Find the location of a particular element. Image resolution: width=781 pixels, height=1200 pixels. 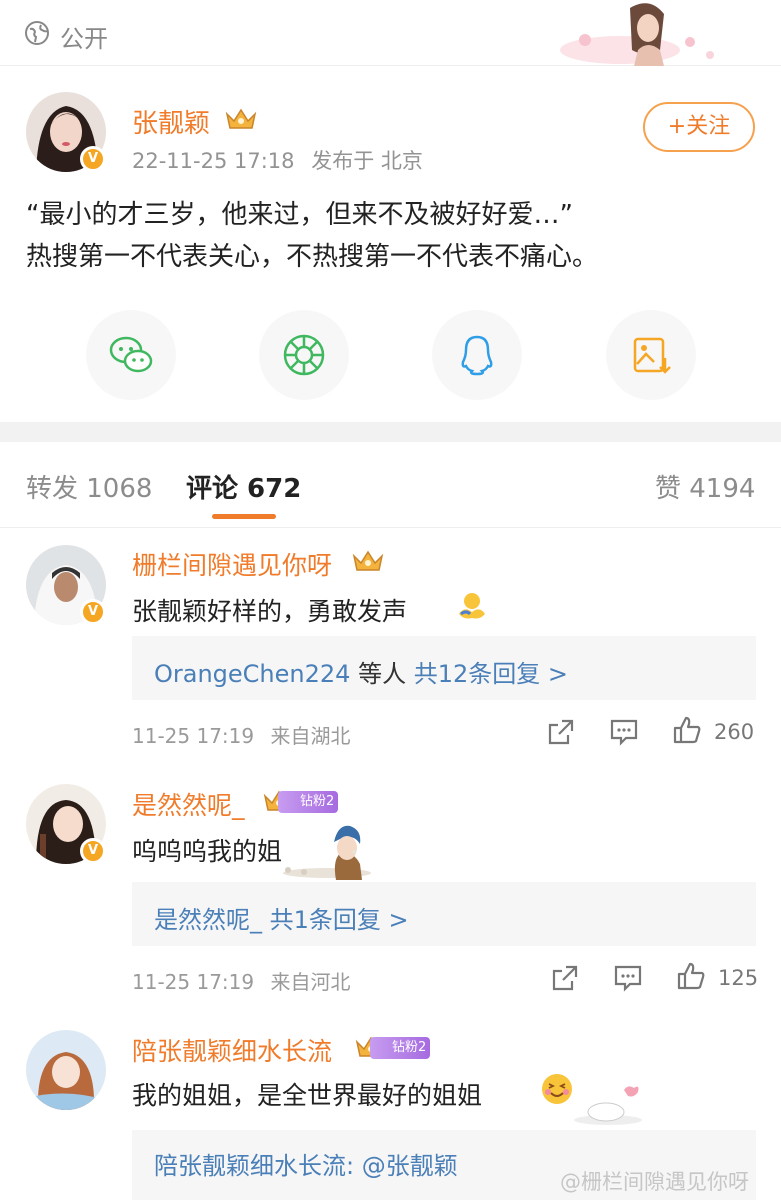

share-moments-button is located at coordinates (304, 355).